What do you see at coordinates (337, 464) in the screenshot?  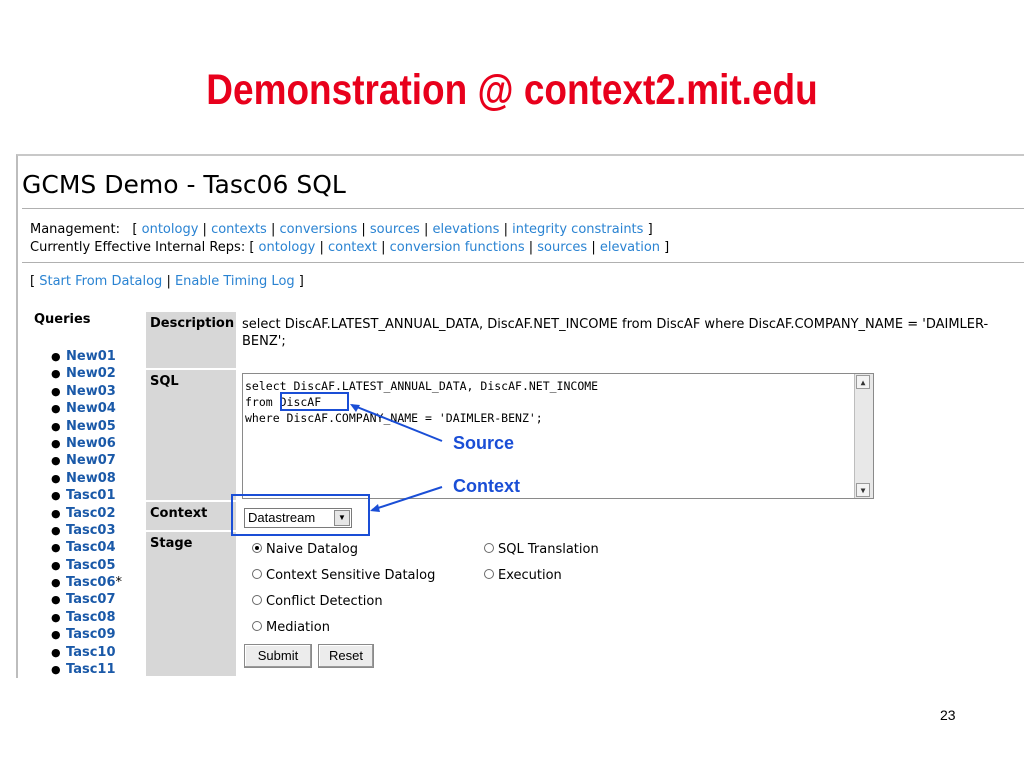 I see `annotation-overlay` at bounding box center [337, 464].